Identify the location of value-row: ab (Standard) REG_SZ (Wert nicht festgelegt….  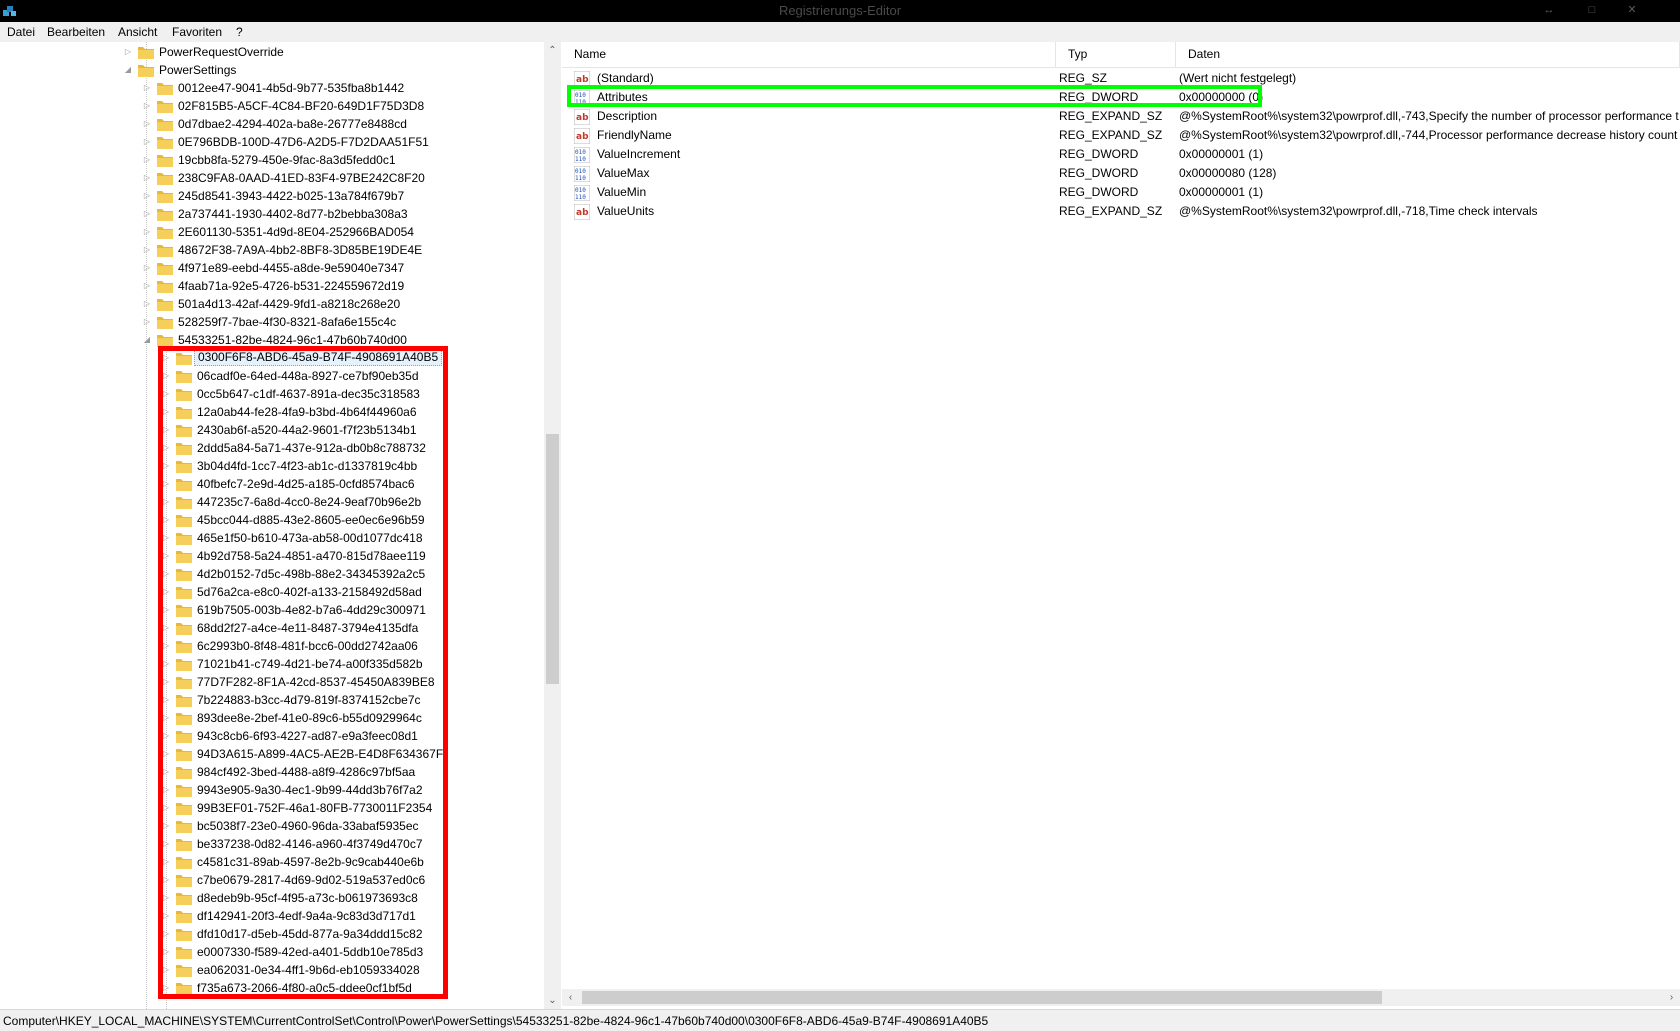
(1121, 78).